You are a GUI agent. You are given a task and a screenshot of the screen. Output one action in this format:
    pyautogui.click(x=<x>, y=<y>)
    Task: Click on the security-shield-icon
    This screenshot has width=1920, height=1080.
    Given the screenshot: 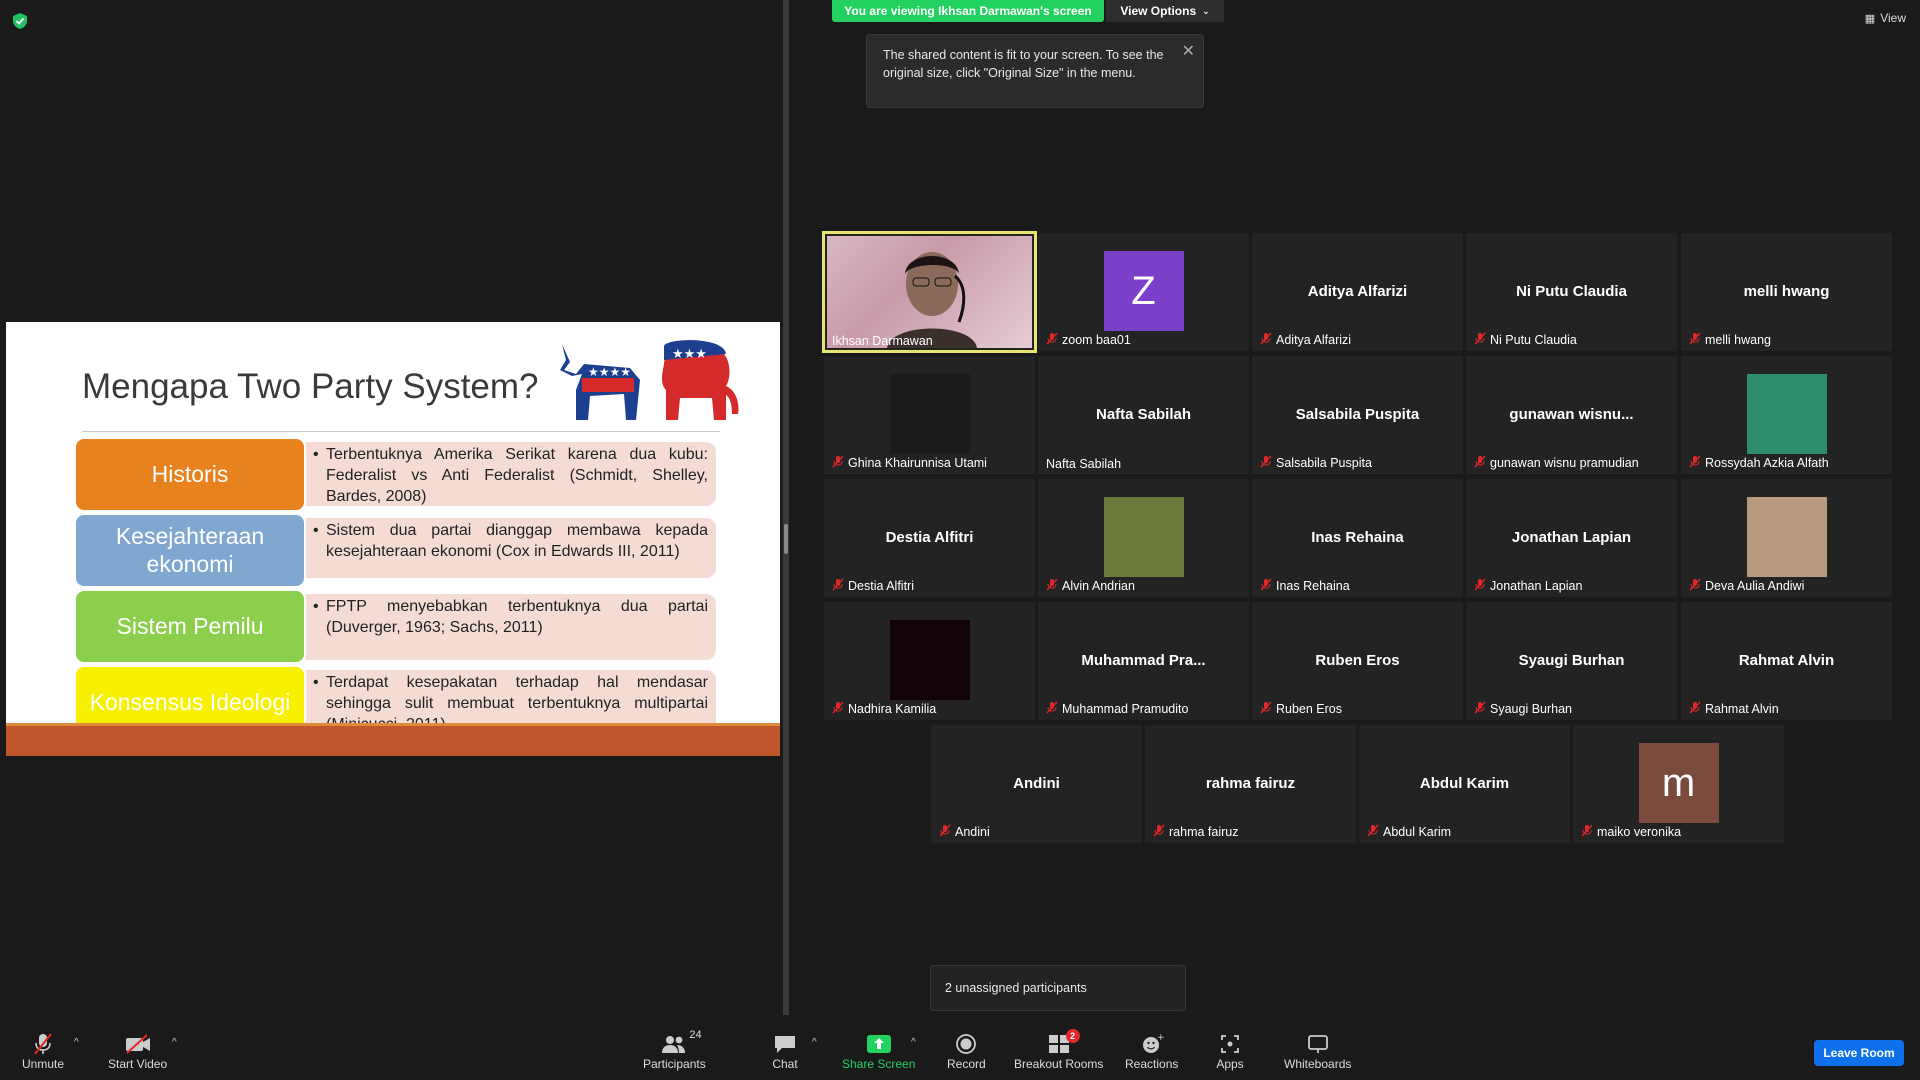 What is the action you would take?
    pyautogui.click(x=20, y=21)
    